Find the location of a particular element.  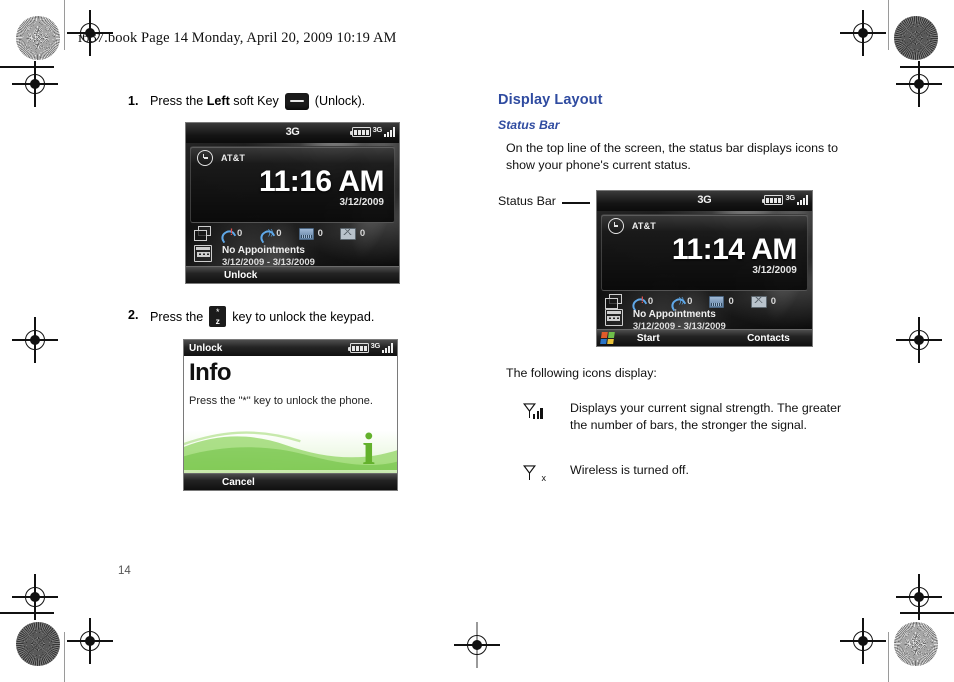

icon-cell-wireless-off: x is located at coordinates (534, 488).